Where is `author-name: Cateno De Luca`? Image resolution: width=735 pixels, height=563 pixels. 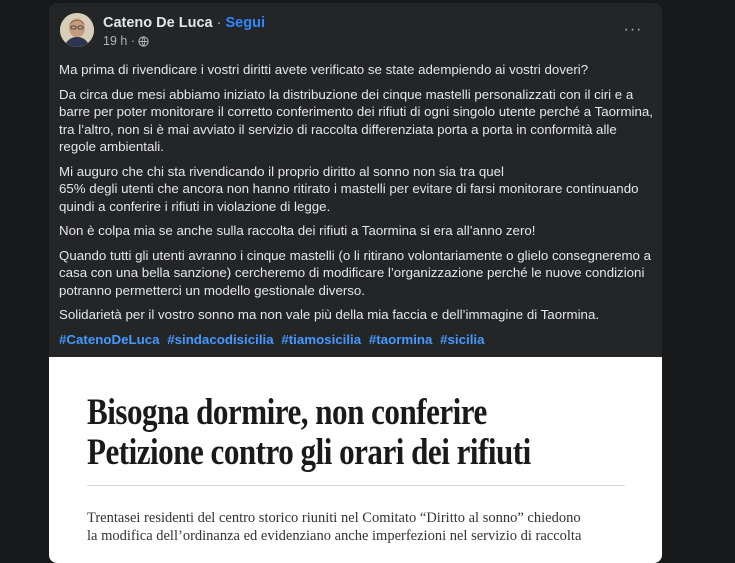
author-name: Cateno De Luca is located at coordinates (158, 23).